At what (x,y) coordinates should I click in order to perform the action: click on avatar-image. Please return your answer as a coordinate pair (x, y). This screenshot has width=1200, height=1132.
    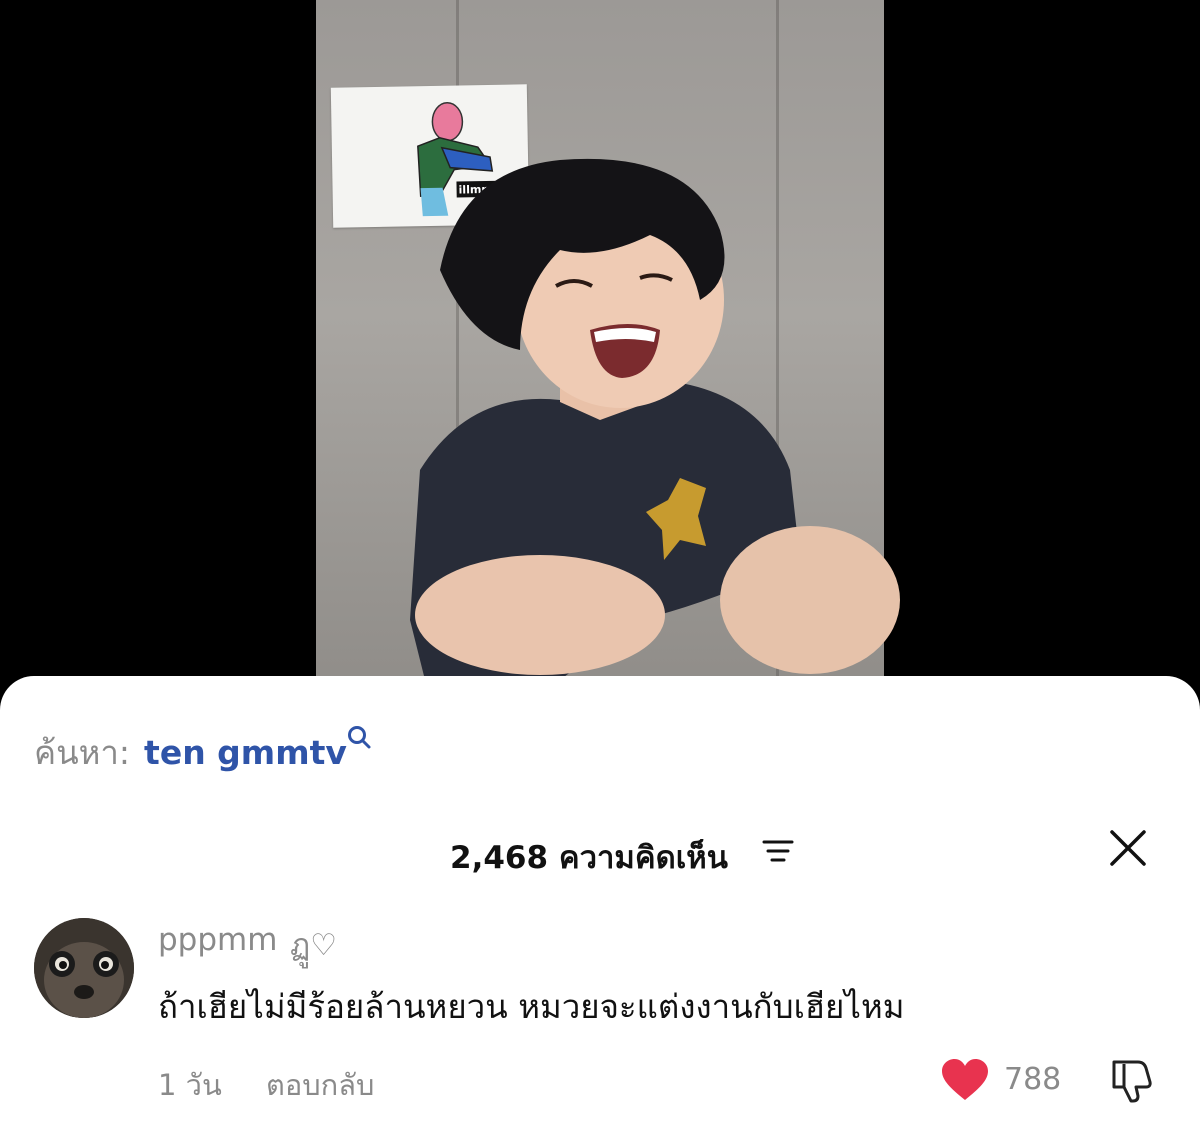
    Looking at the image, I should click on (84, 968).